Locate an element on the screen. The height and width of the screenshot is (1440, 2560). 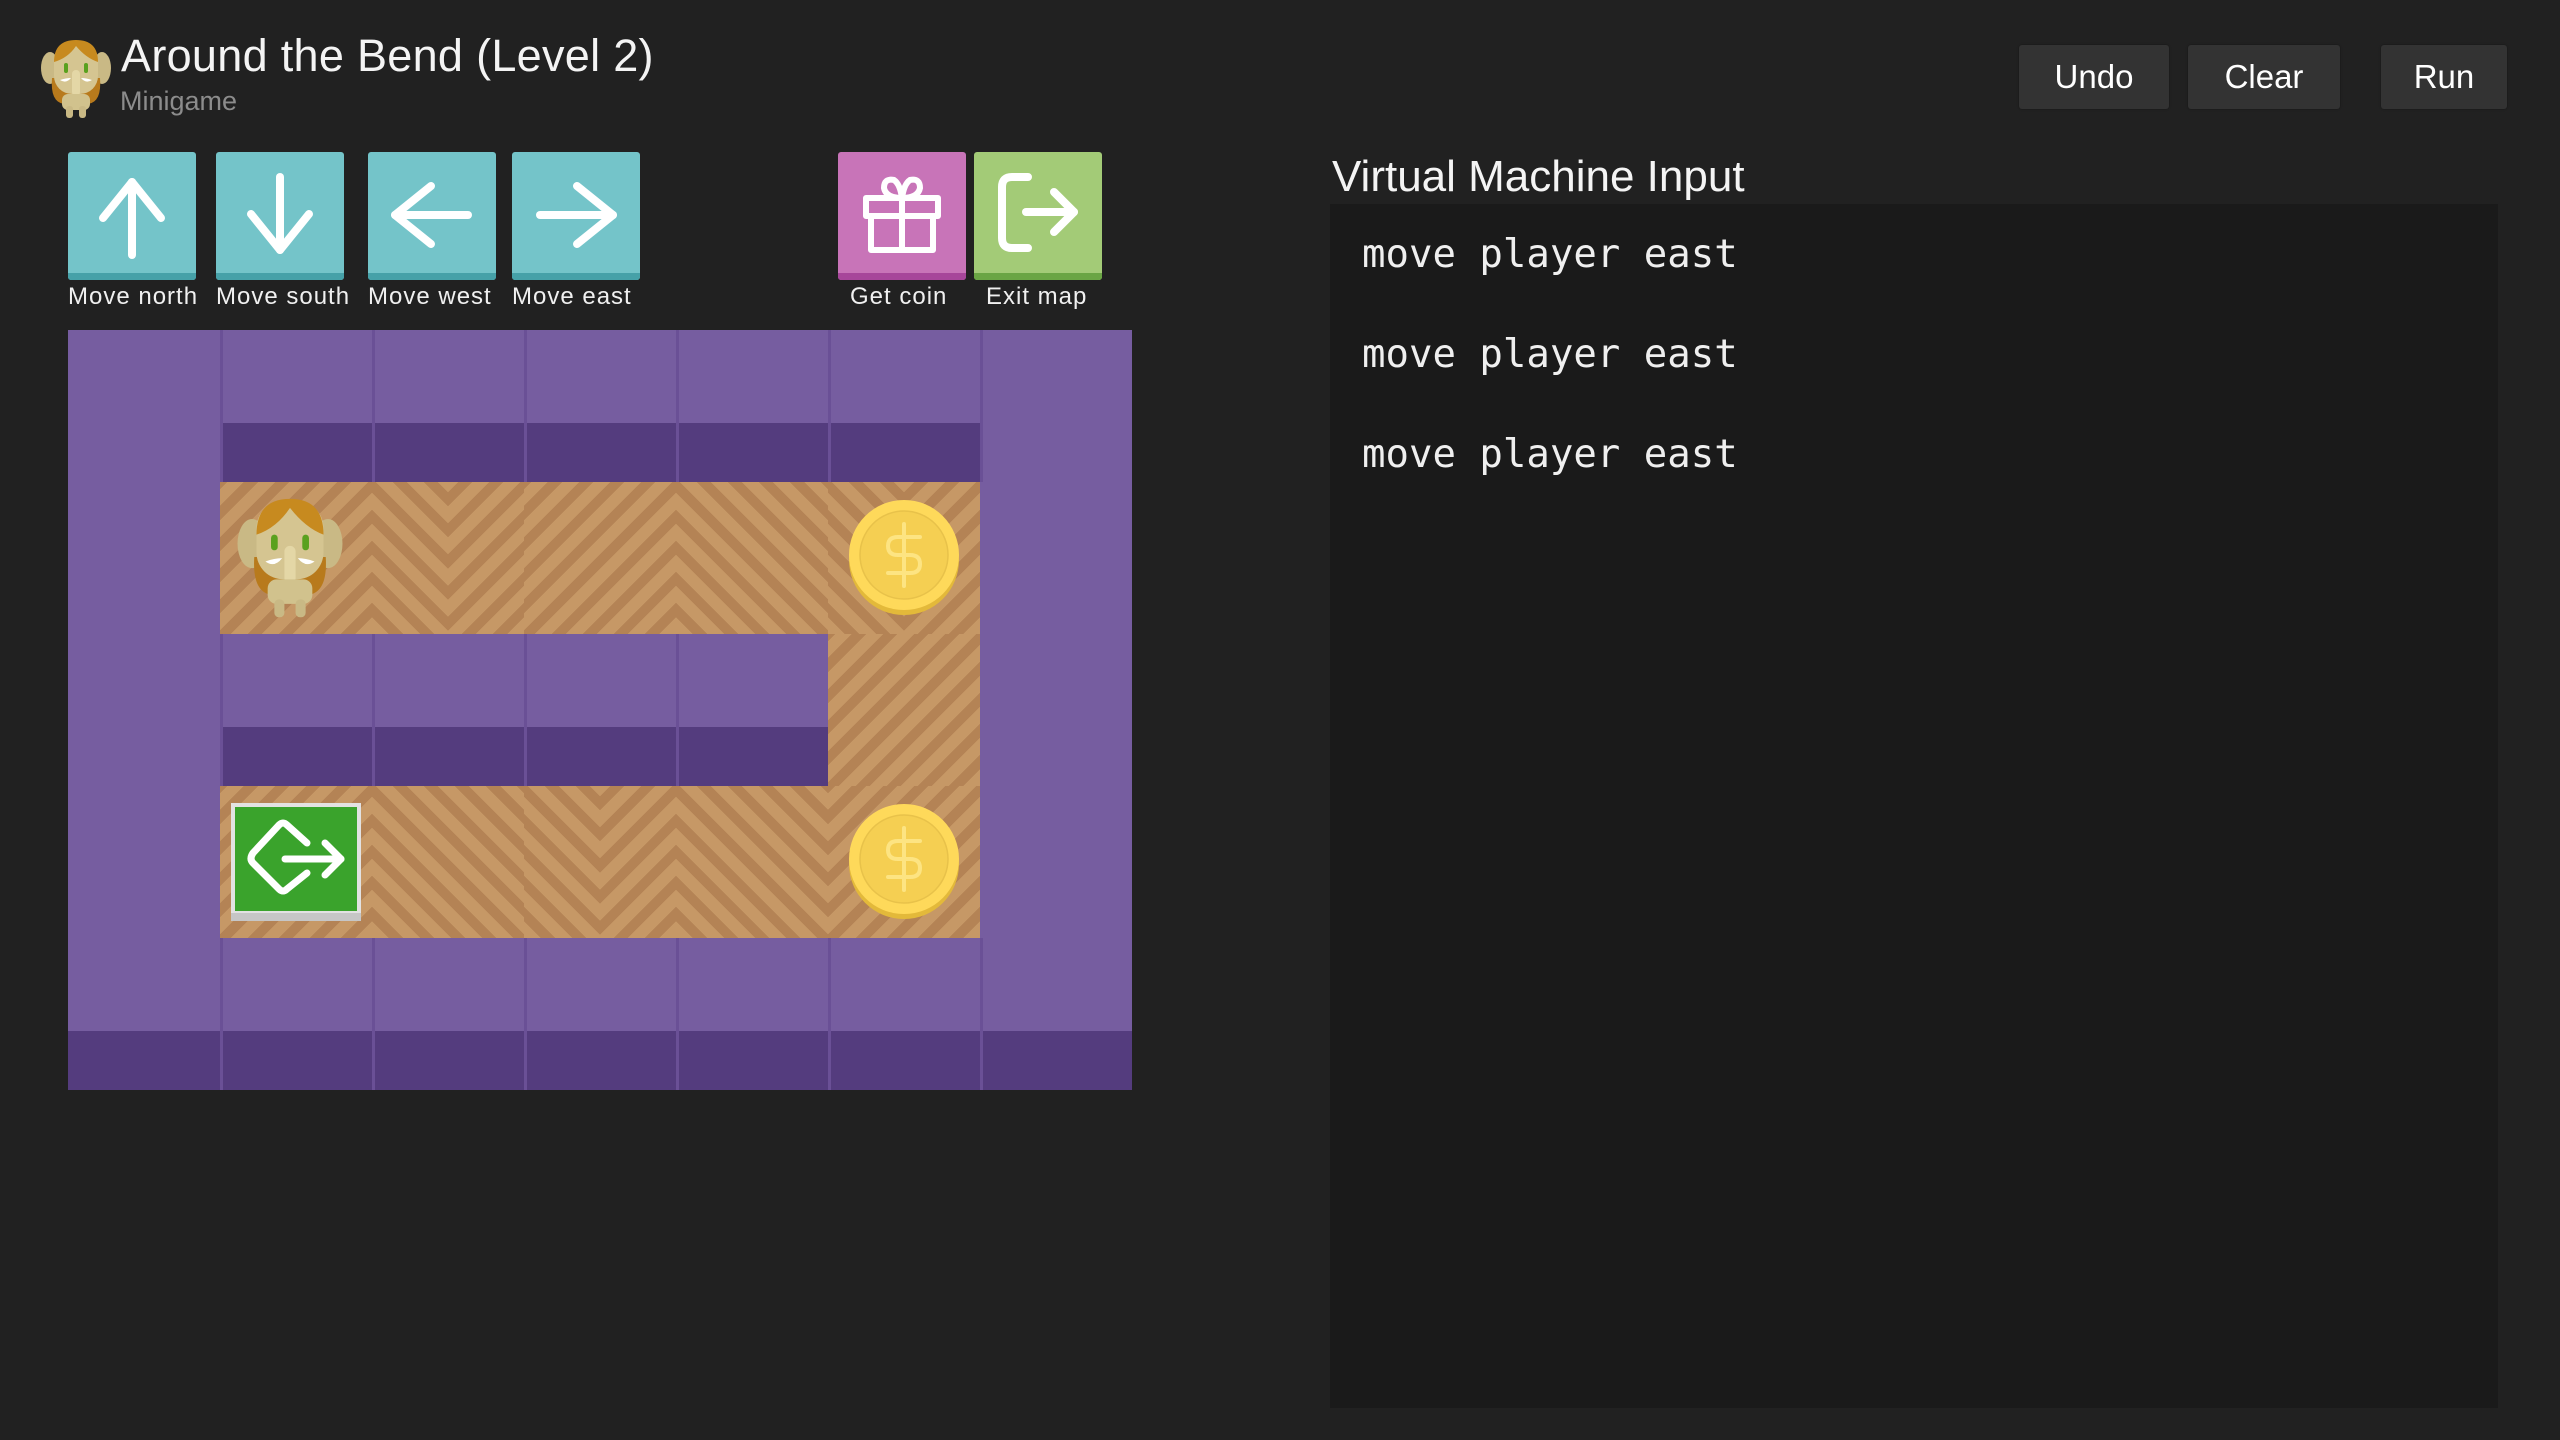
clear-button: Clear is located at coordinates (2264, 77).